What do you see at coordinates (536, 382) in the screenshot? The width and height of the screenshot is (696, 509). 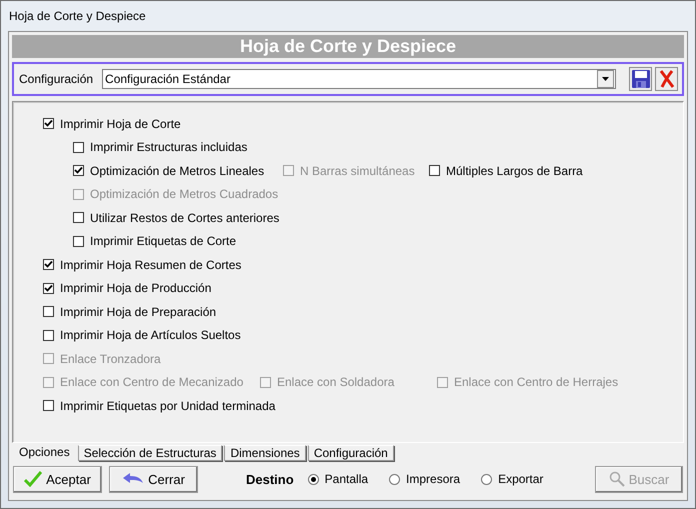 I see `checkbox-label: Enlace con Centro de Herrajes` at bounding box center [536, 382].